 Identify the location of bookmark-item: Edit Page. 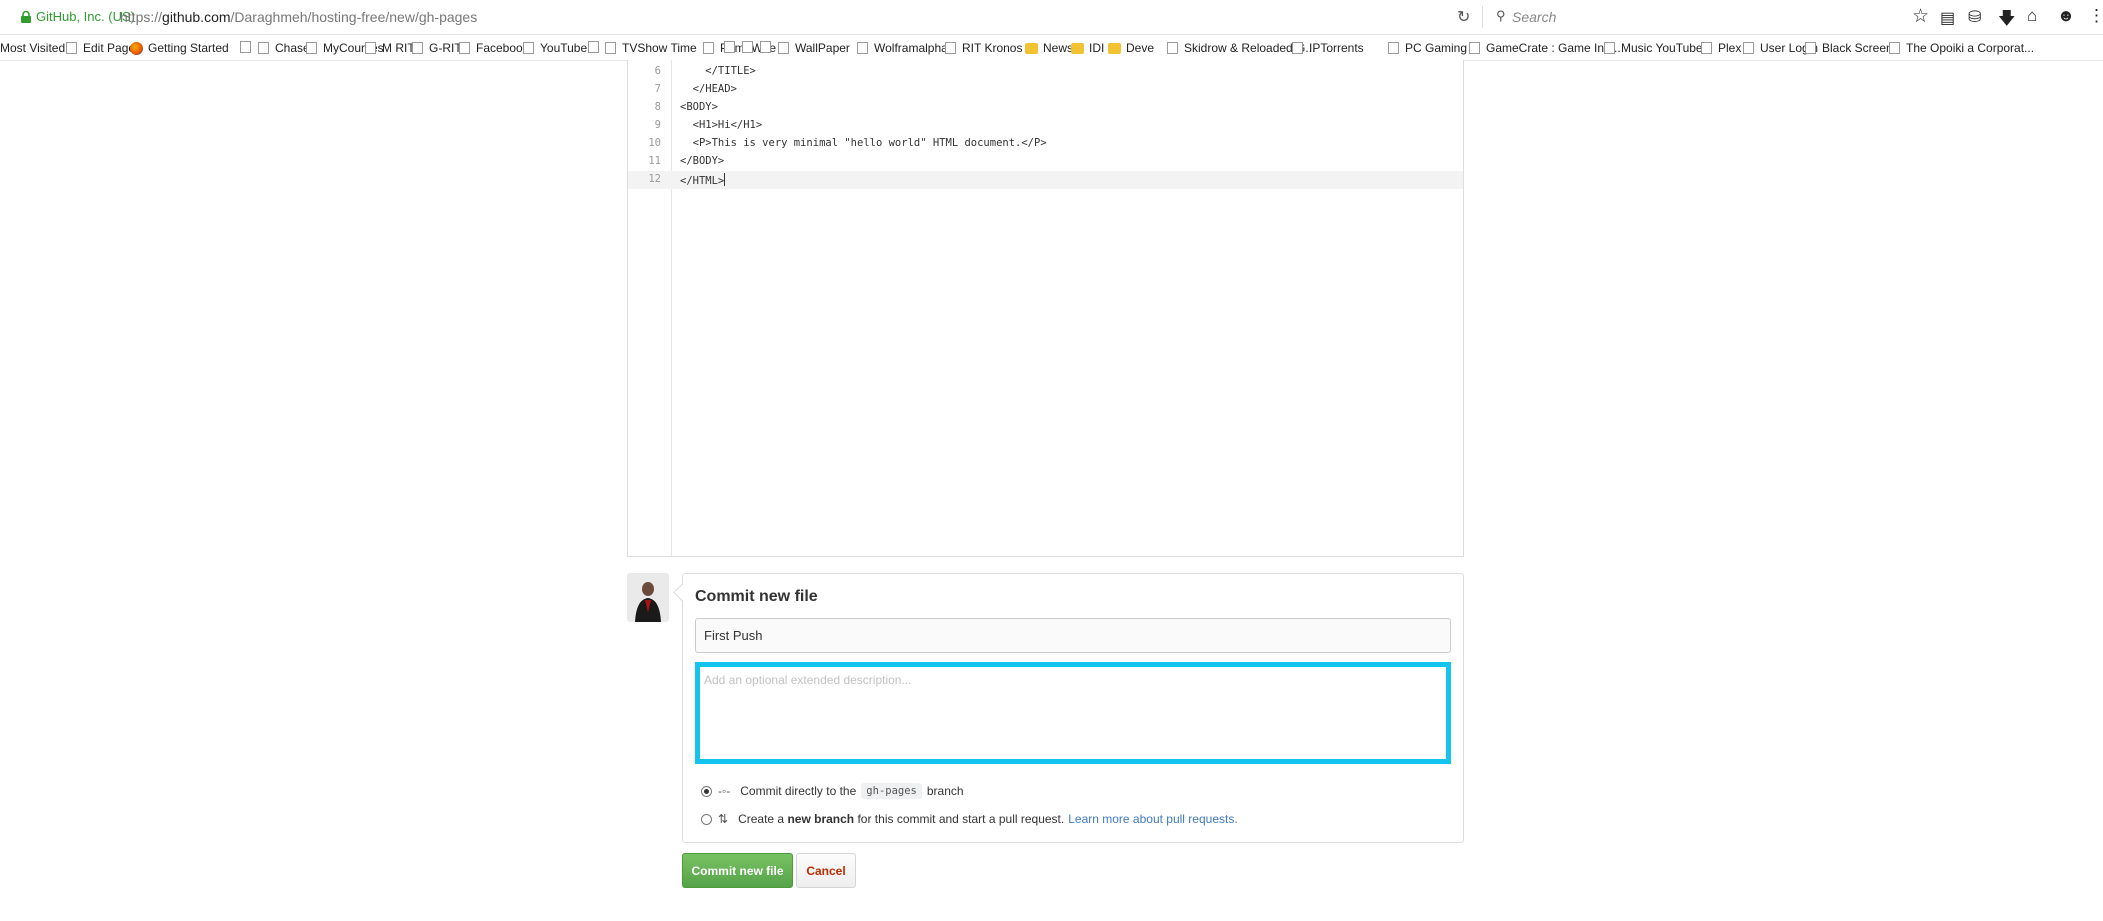
(100, 48).